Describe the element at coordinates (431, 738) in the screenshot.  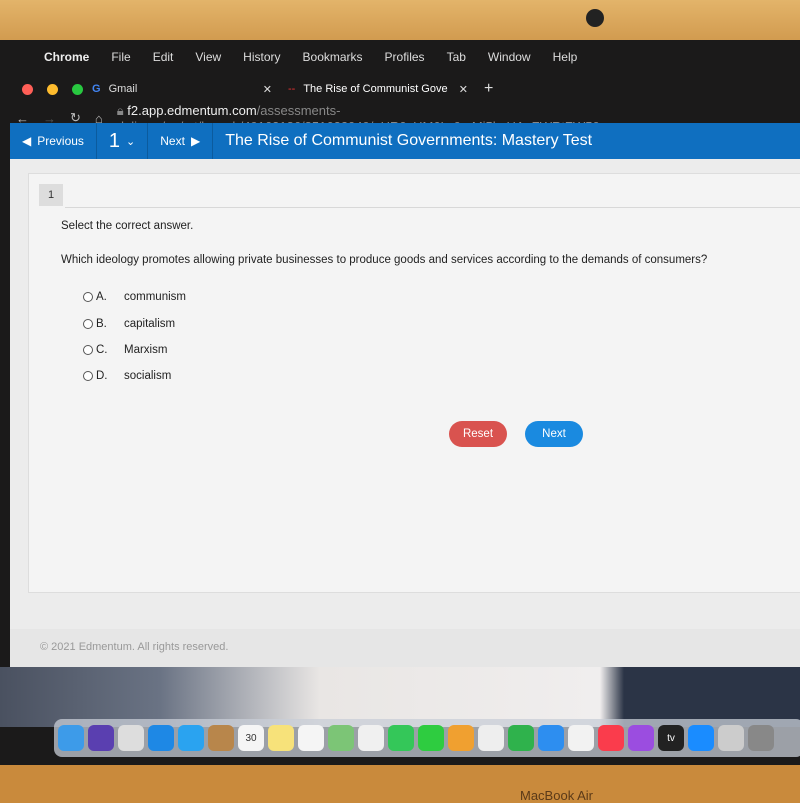
I see `facetime-icon` at that location.